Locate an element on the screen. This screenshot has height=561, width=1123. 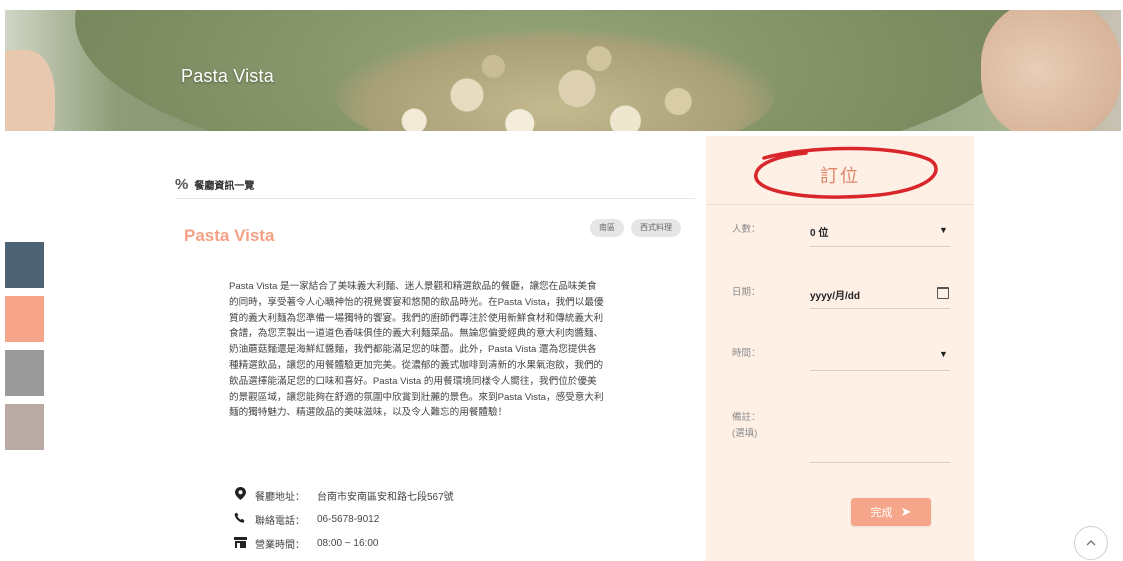
info-hours: 營業時間： 08:00 ~ 16:00 is located at coordinates (305, 543).